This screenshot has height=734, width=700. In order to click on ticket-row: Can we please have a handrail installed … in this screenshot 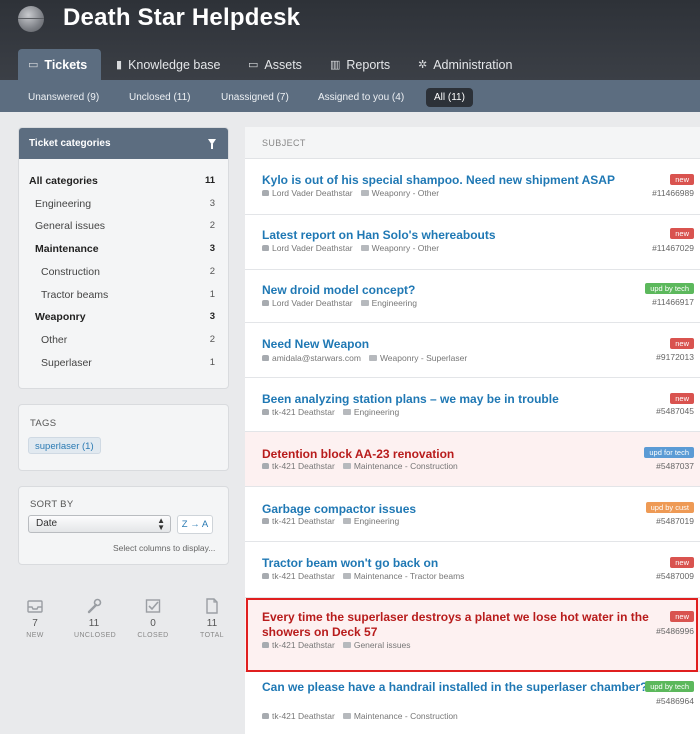, I will do `click(472, 703)`.